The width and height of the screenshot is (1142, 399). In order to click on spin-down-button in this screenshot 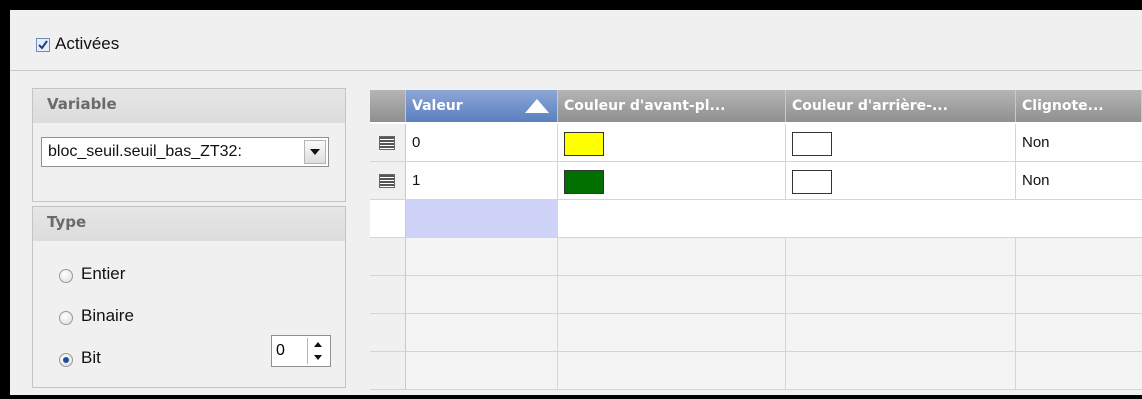, I will do `click(318, 357)`.